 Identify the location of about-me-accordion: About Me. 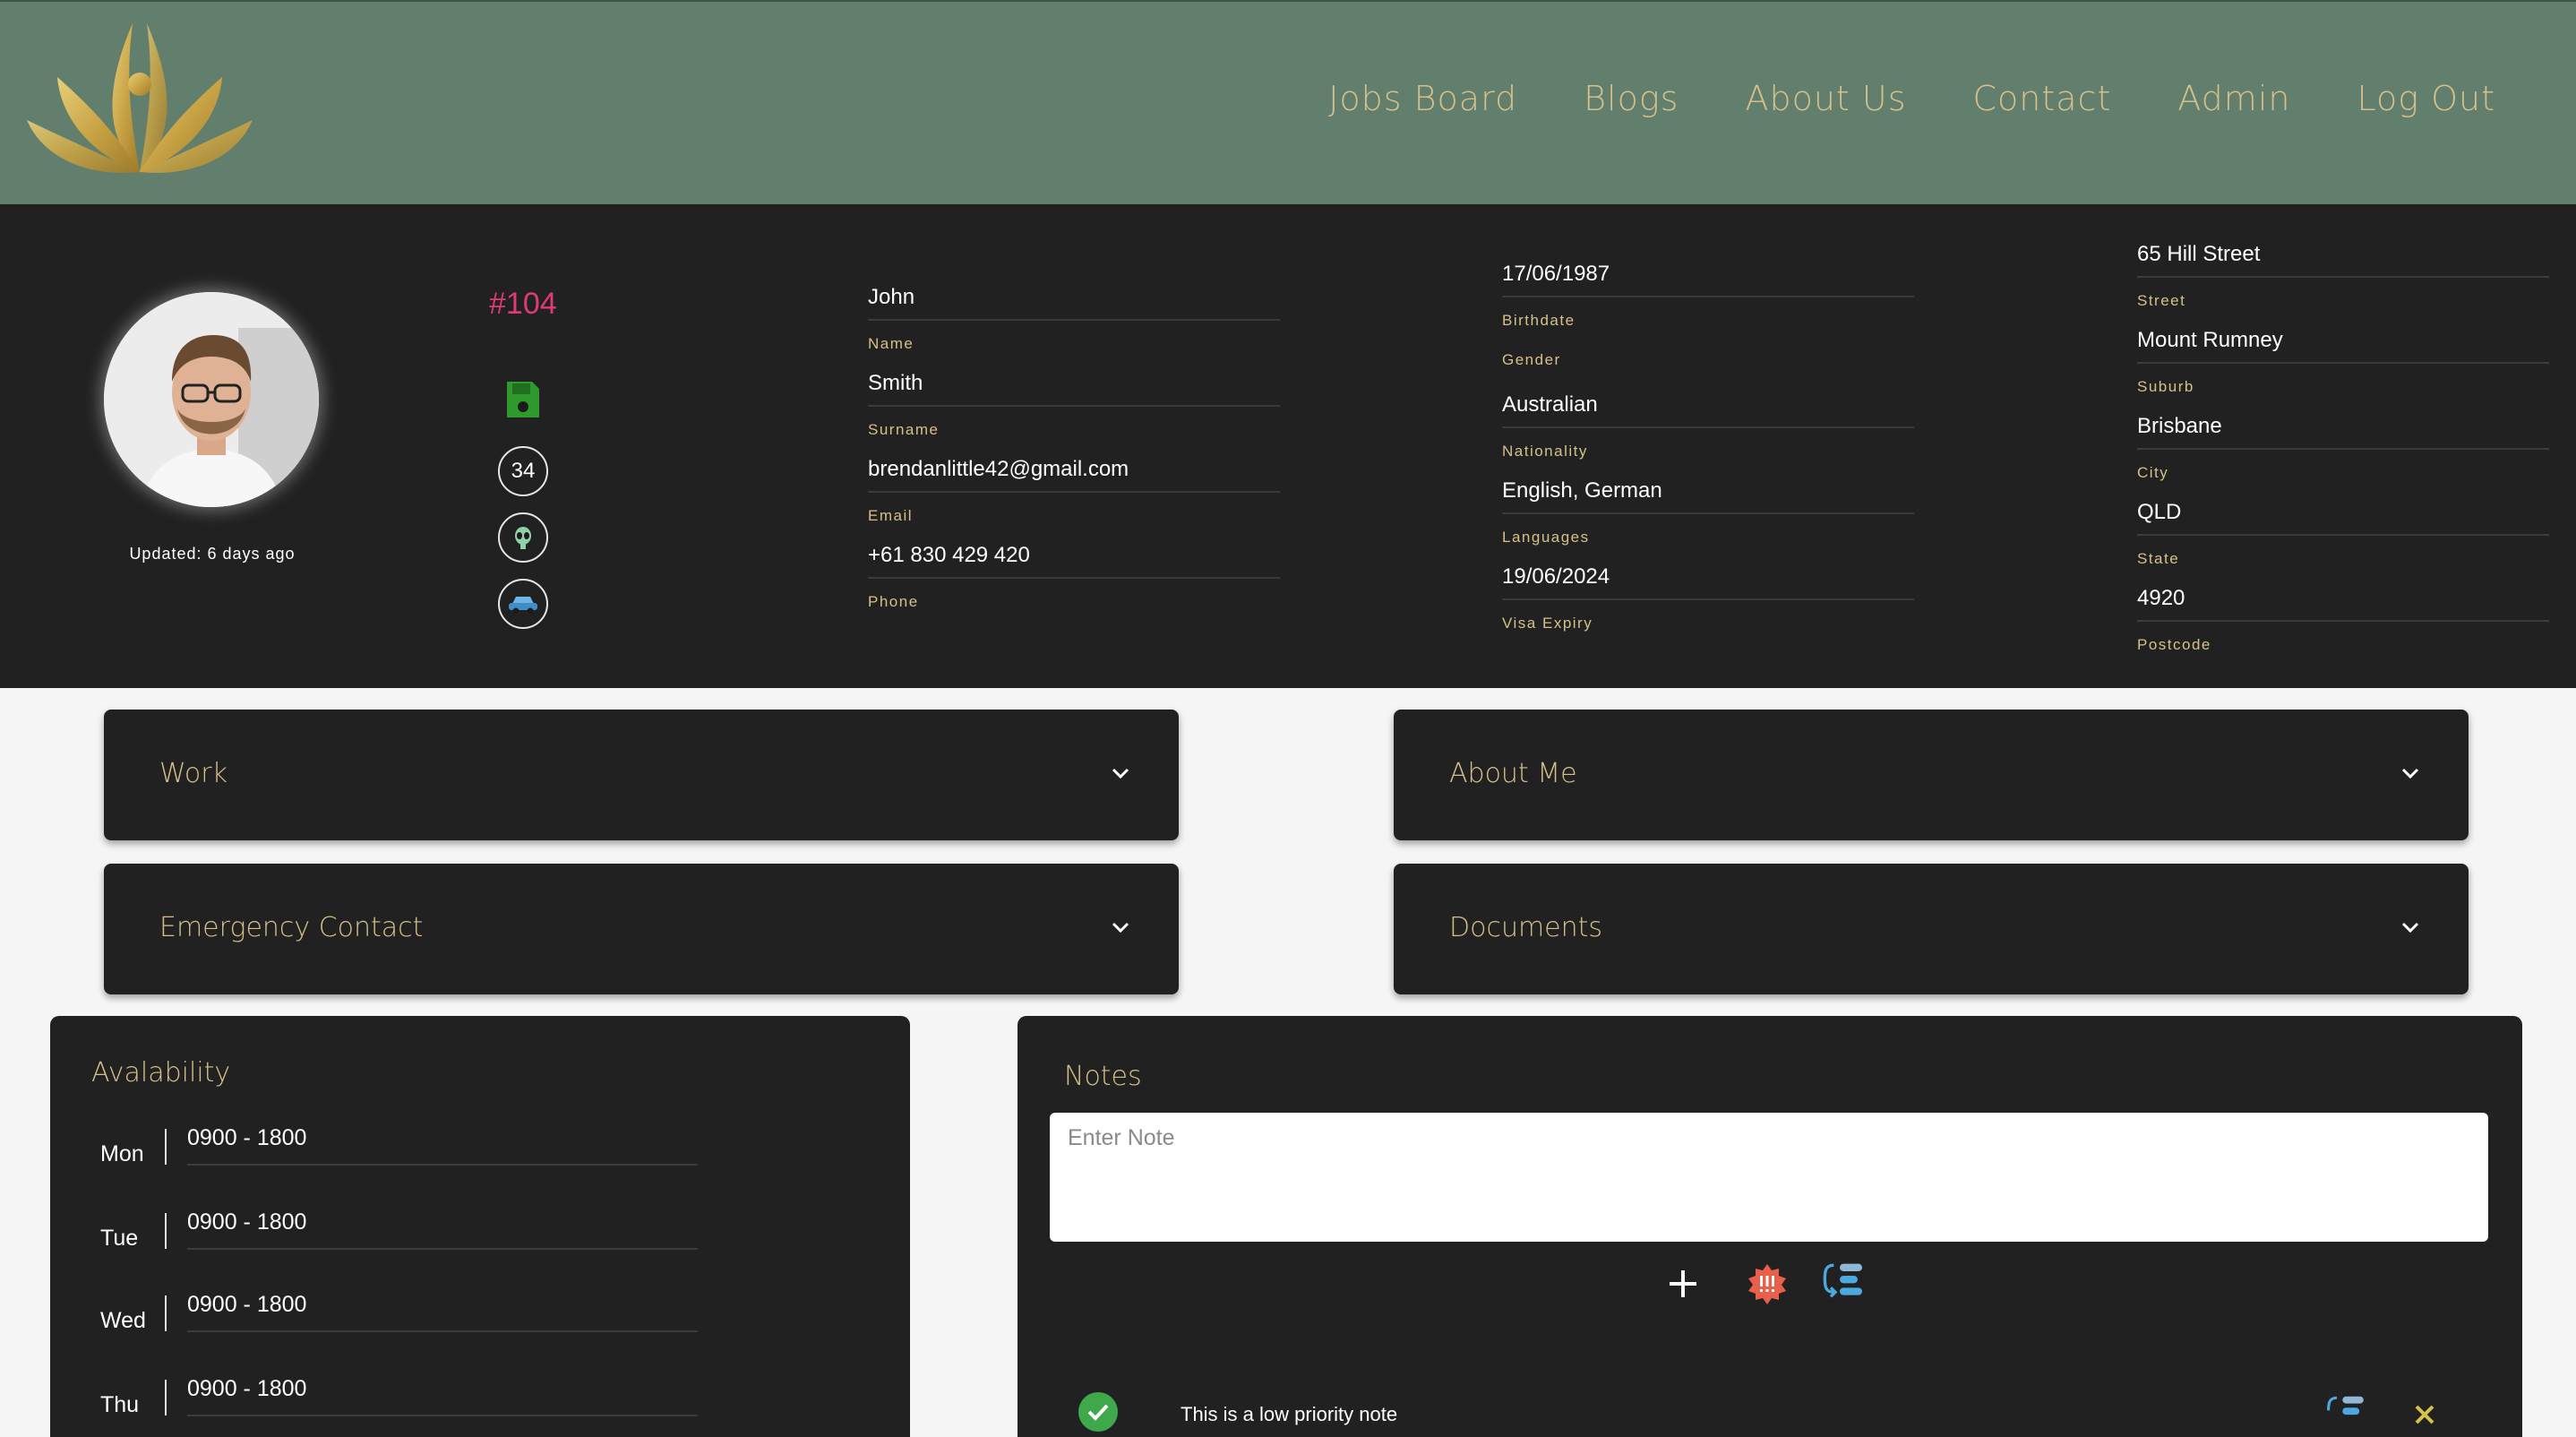
(1931, 775).